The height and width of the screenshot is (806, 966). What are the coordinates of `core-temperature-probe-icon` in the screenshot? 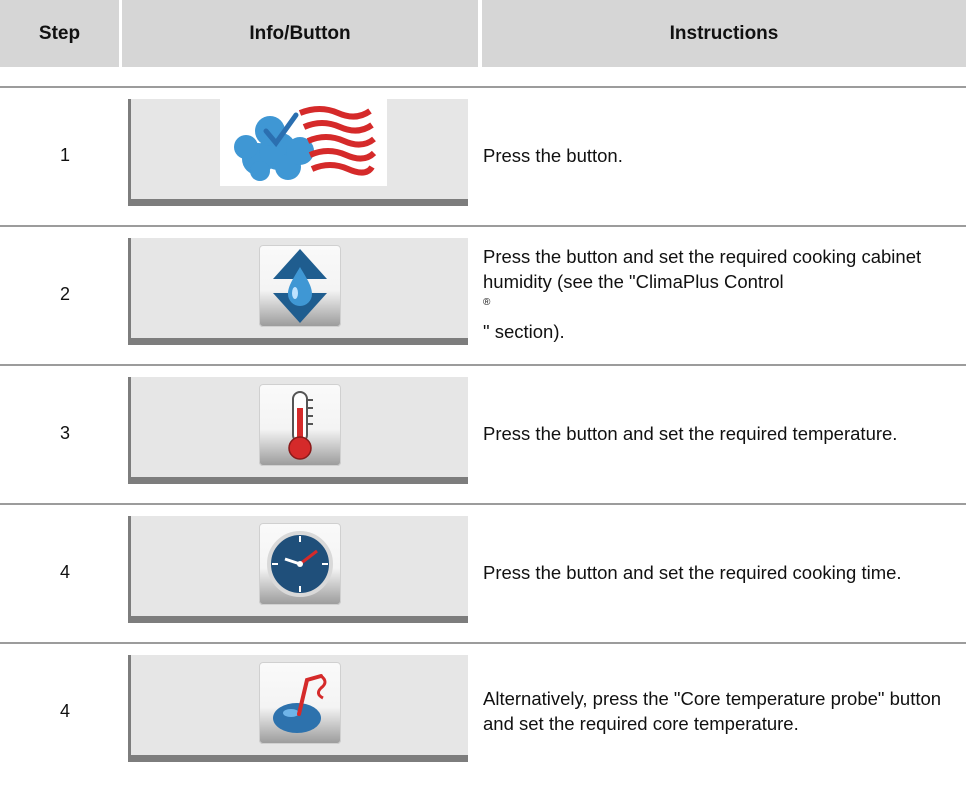 It's located at (300, 703).